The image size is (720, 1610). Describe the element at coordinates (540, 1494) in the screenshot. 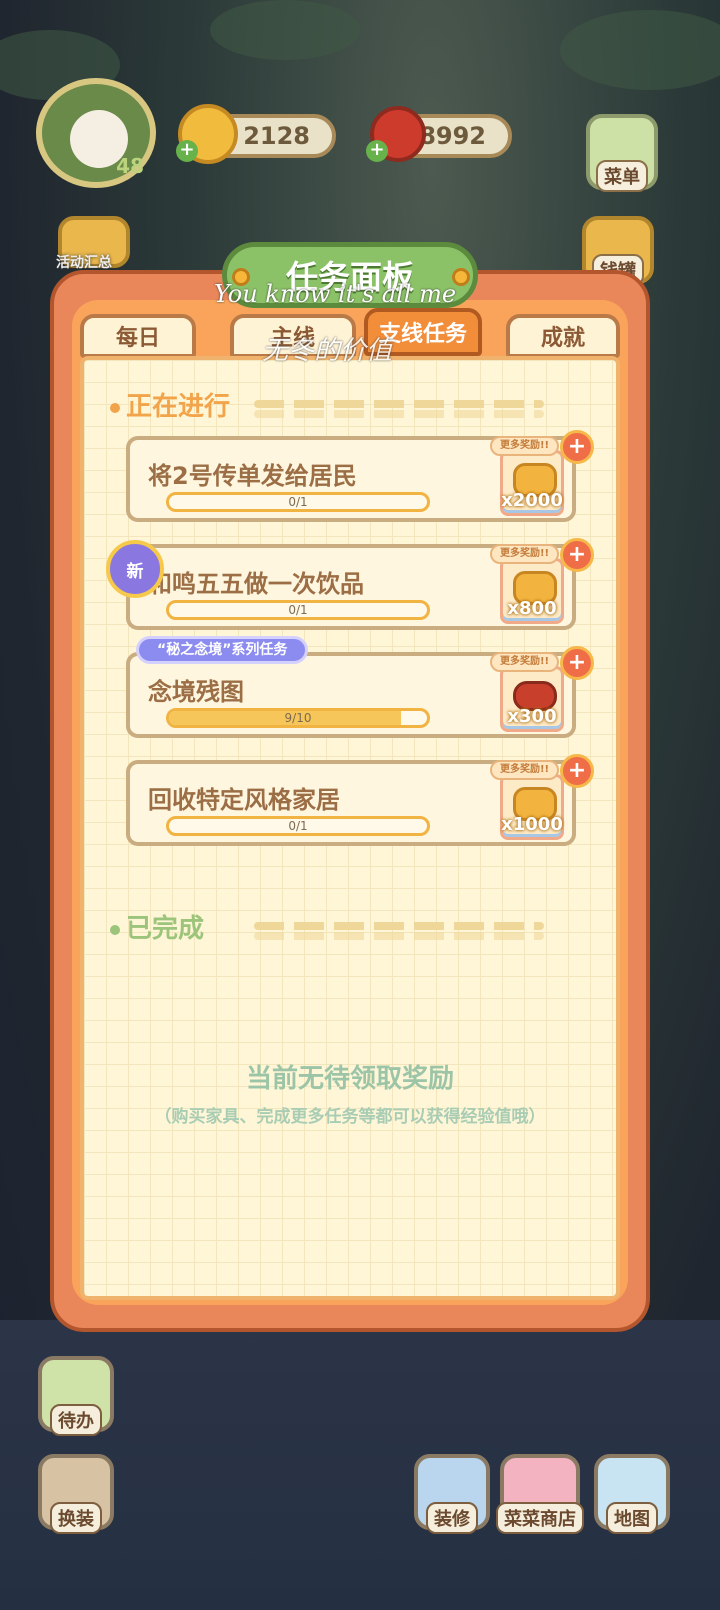

I see `shop-button: 菜菜商店` at that location.